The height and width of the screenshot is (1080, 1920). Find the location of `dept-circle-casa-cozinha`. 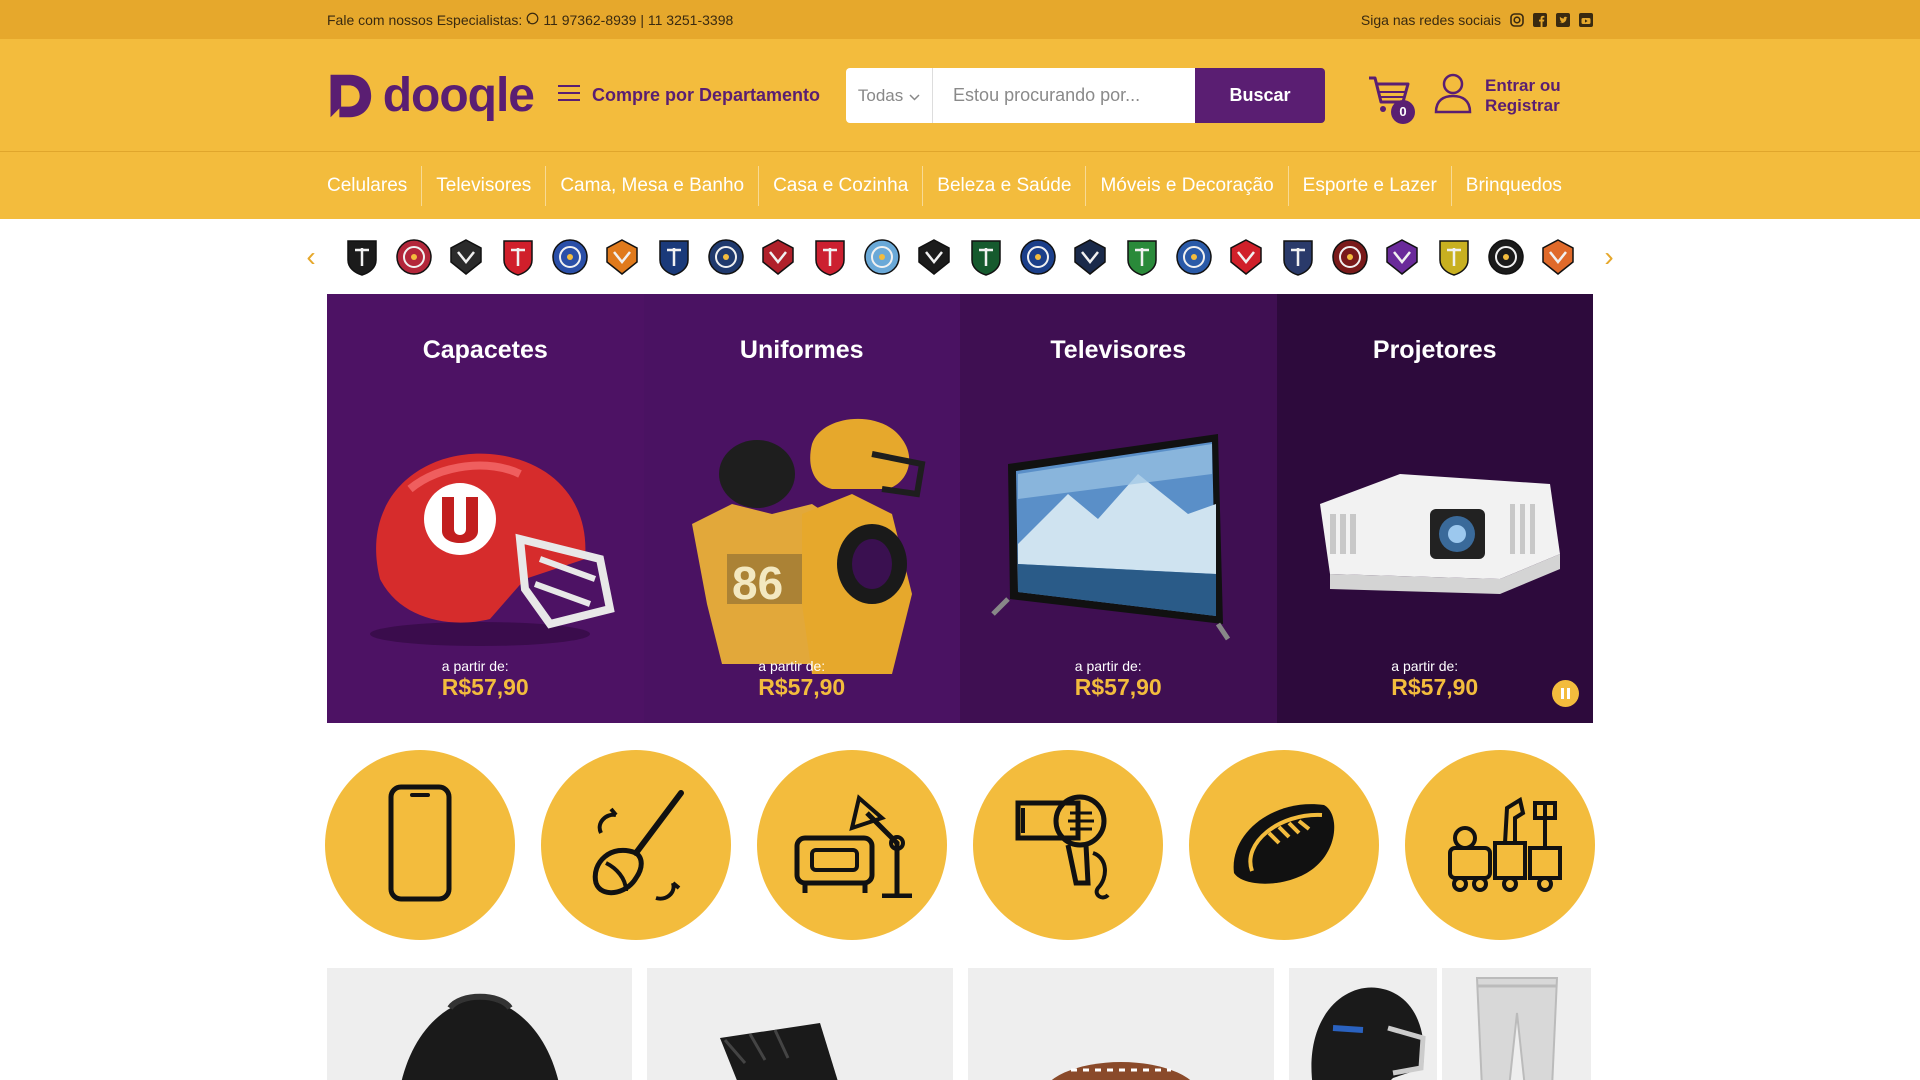

dept-circle-casa-cozinha is located at coordinates (636, 845).